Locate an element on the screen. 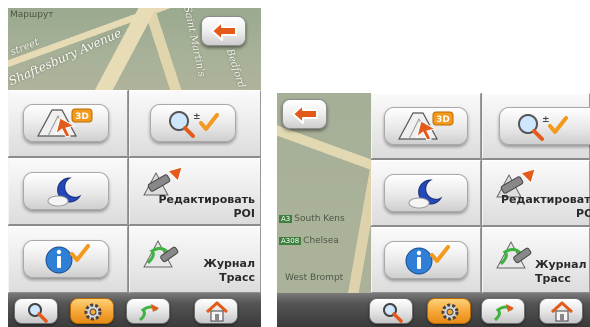 Image resolution: width=590 pixels, height=327 pixels. street-label: A3 South Kens is located at coordinates (312, 219).